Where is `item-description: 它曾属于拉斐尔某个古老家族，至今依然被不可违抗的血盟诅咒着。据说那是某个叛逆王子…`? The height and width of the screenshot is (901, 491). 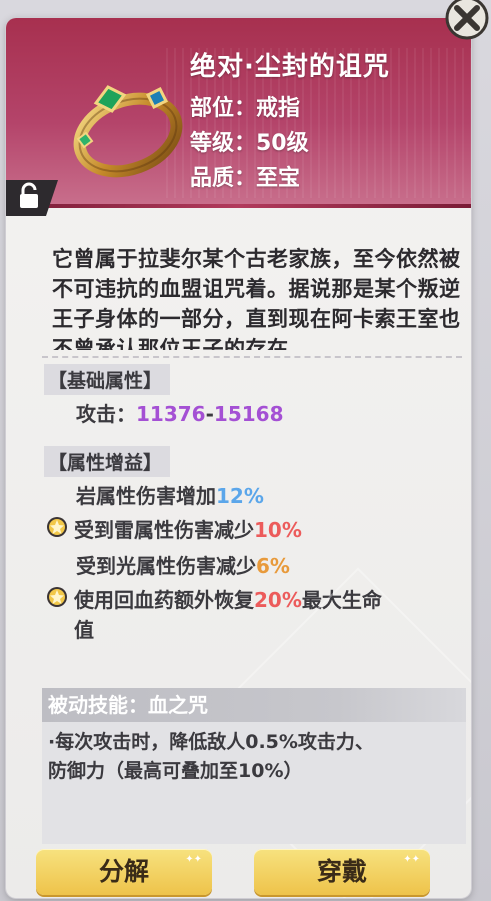
item-description: 它曾属于拉斐尔某个古老家族，至今依然被不可违抗的血盟诅咒着。据说那是某个叛逆王子… is located at coordinates (257, 297).